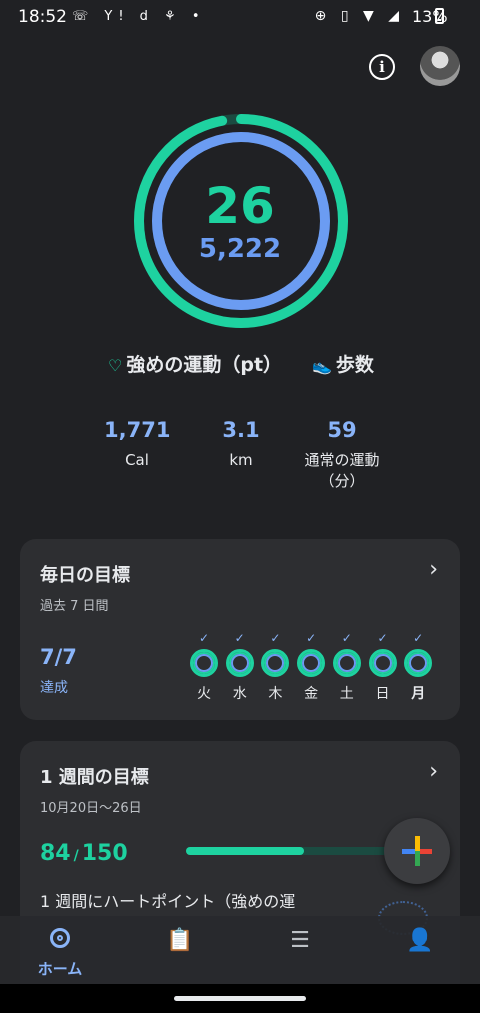  What do you see at coordinates (60, 950) in the screenshot?
I see `nav-home: ホーム` at bounding box center [60, 950].